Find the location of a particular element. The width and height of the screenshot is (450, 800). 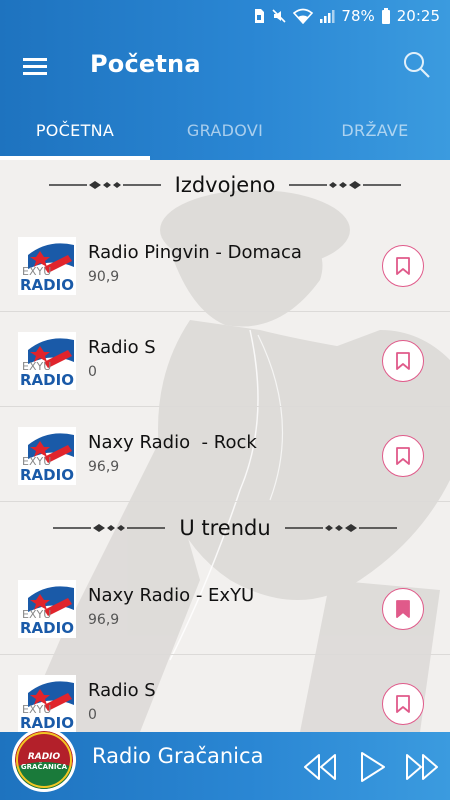

station-name: Radio Pingvin - Domaca is located at coordinates (195, 252).